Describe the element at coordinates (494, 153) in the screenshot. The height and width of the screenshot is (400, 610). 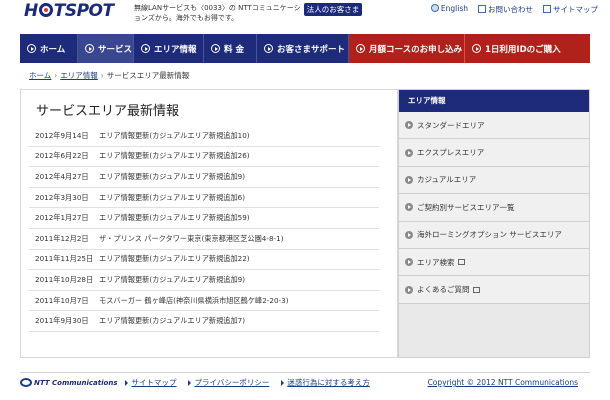
I see `sidebar-item-express-area: エクスプレスエリア` at that location.